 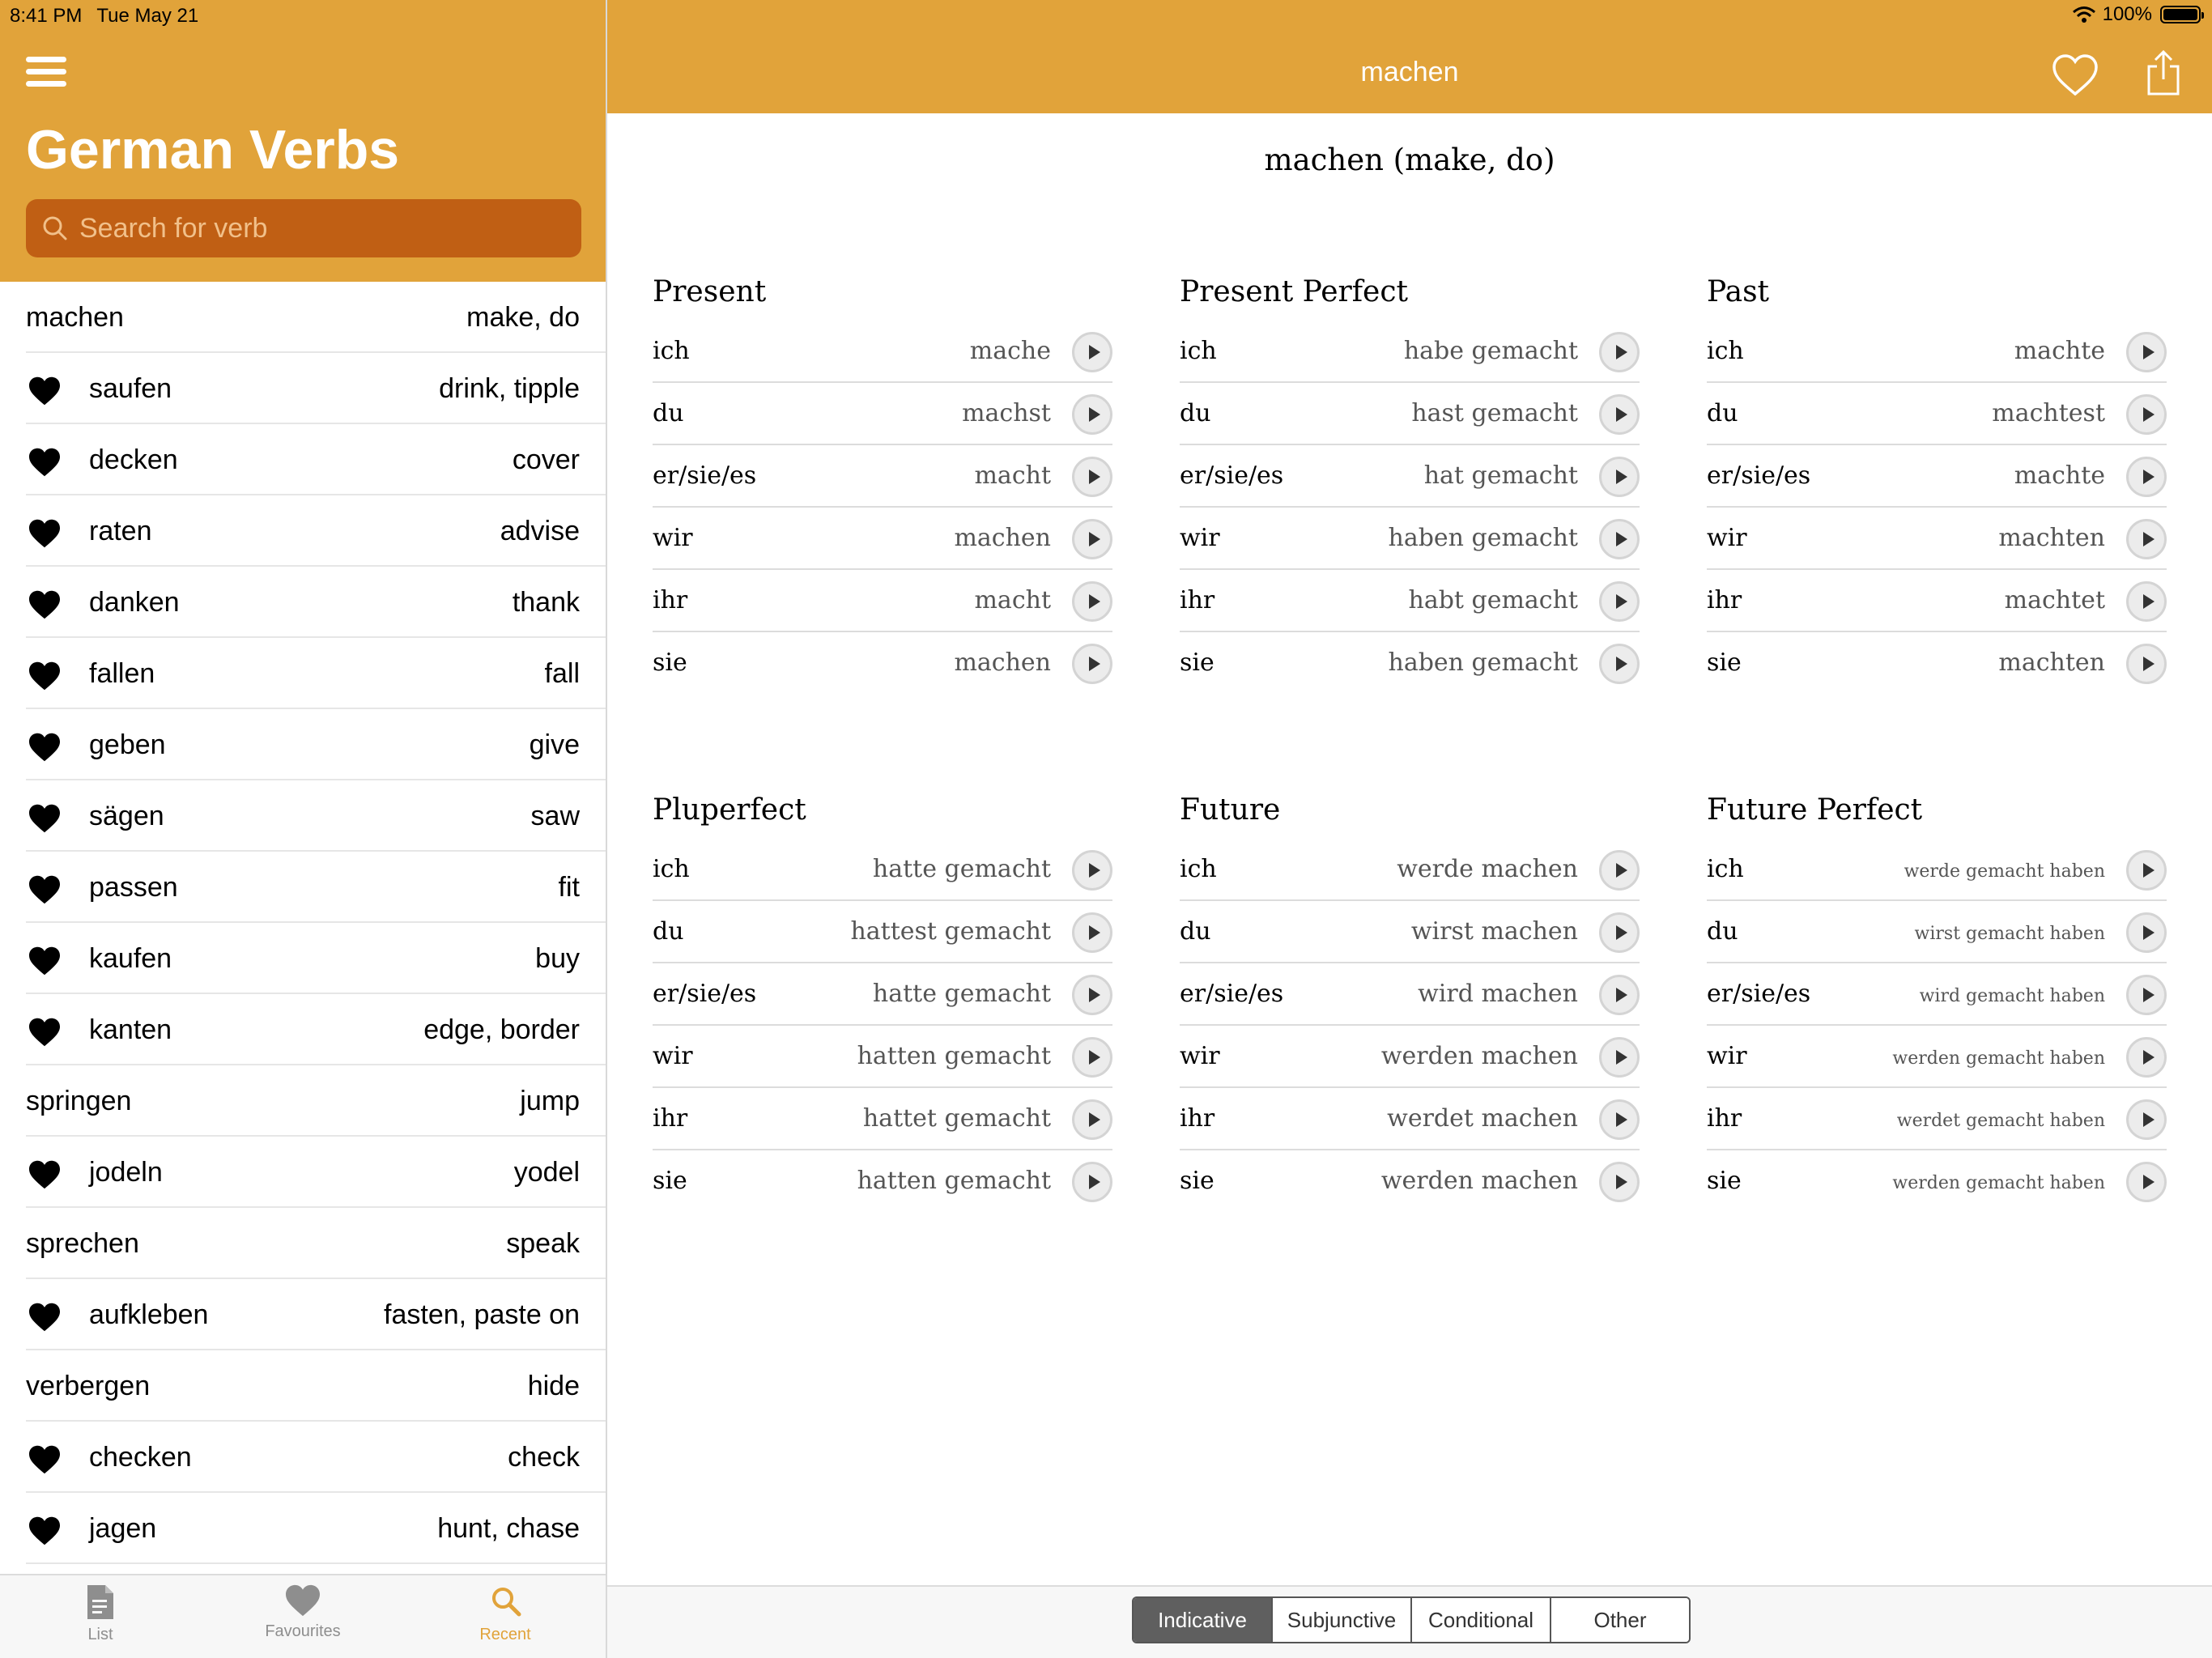 I want to click on tab-favourites: Favourites, so click(x=303, y=1612).